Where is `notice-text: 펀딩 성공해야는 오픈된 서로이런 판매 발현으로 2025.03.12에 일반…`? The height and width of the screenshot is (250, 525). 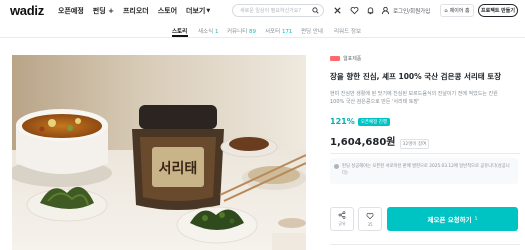
notice-text: 펀딩 성공해야는 오픈된 서로이런 판매 발현으로 2025.03.12에 일반… is located at coordinates (426, 170).